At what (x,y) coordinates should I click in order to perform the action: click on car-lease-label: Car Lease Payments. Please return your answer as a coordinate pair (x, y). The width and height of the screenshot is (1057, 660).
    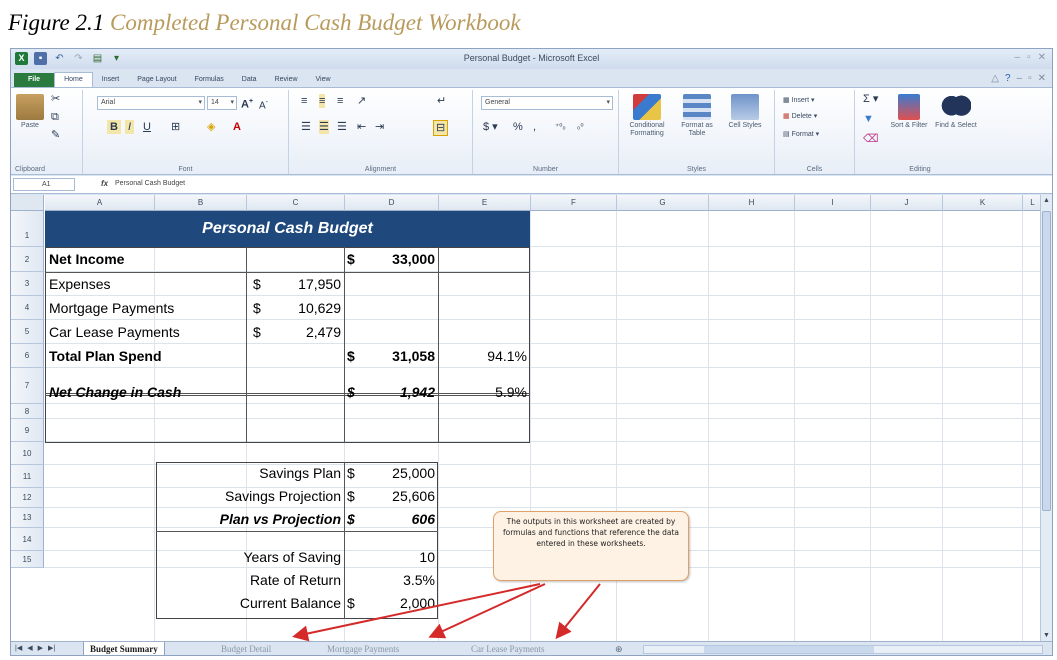
    Looking at the image, I should click on (114, 332).